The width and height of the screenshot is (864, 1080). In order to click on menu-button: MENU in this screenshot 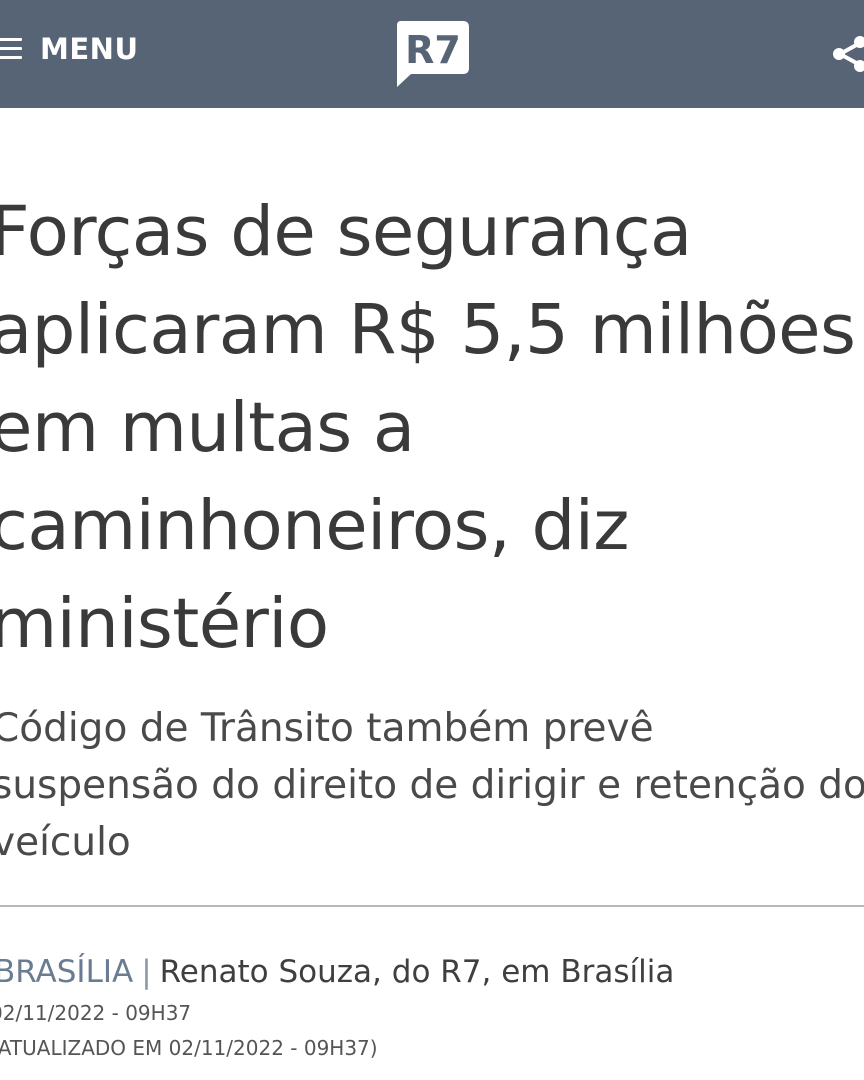, I will do `click(69, 49)`.